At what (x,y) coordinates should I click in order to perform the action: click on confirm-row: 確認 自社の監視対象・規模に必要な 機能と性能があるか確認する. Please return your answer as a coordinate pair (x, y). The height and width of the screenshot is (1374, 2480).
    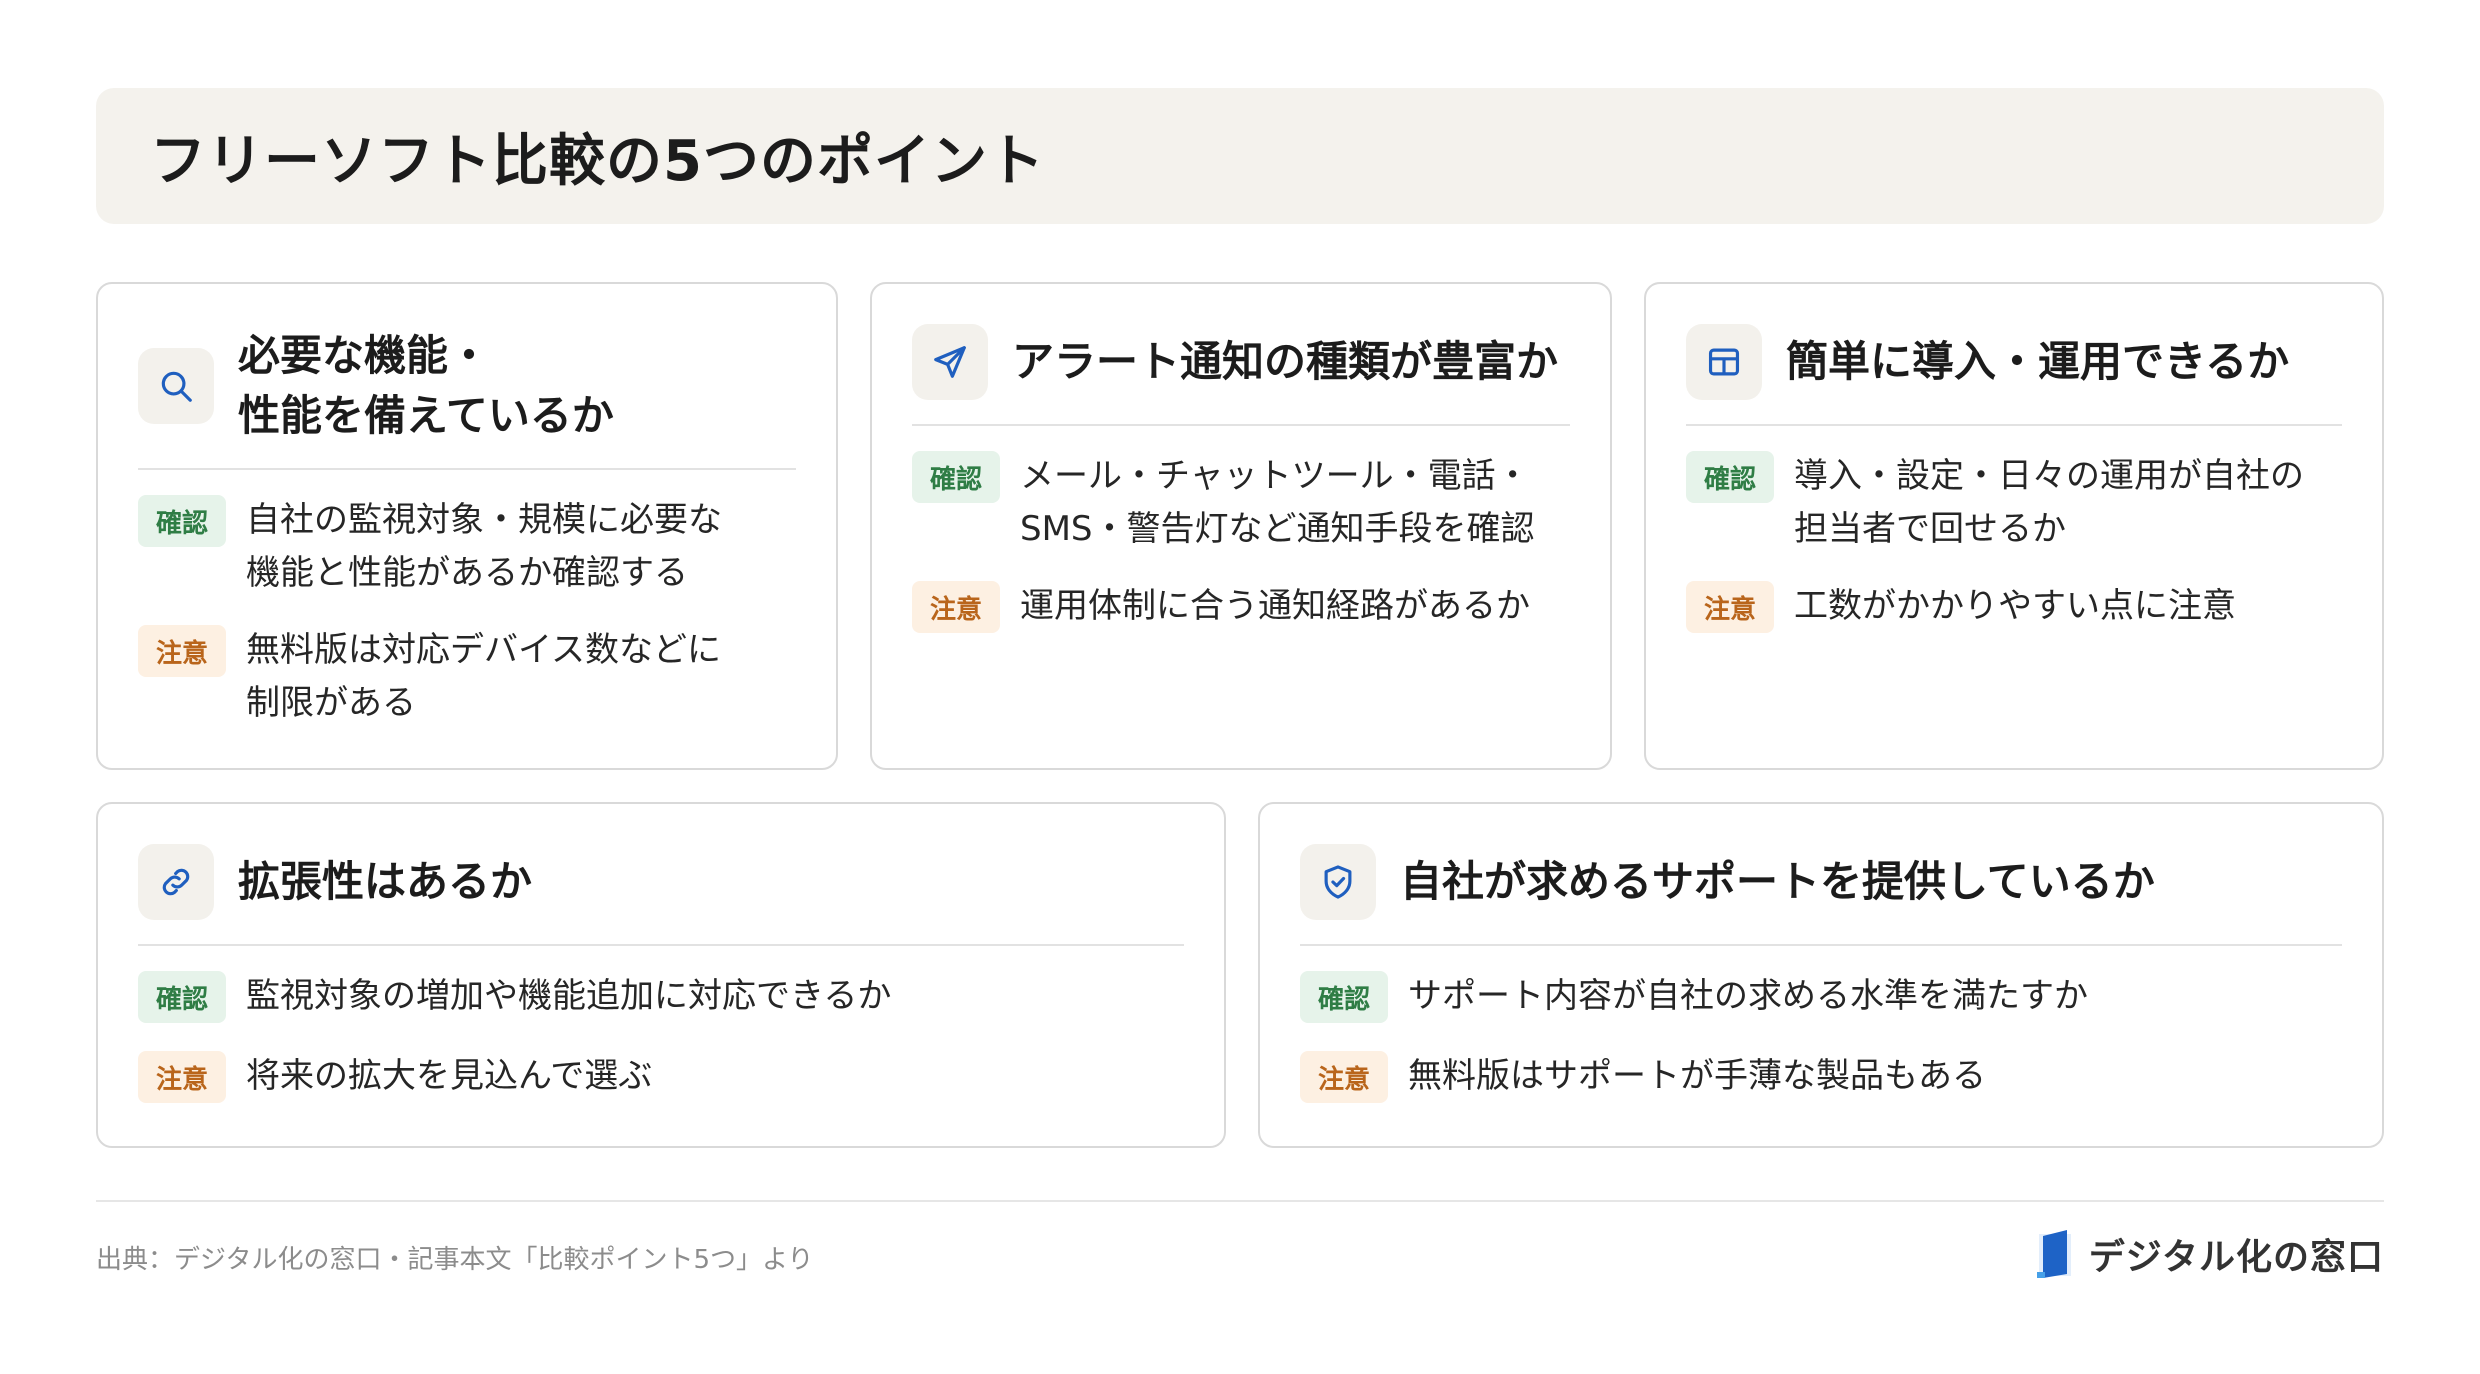
    Looking at the image, I should click on (472, 547).